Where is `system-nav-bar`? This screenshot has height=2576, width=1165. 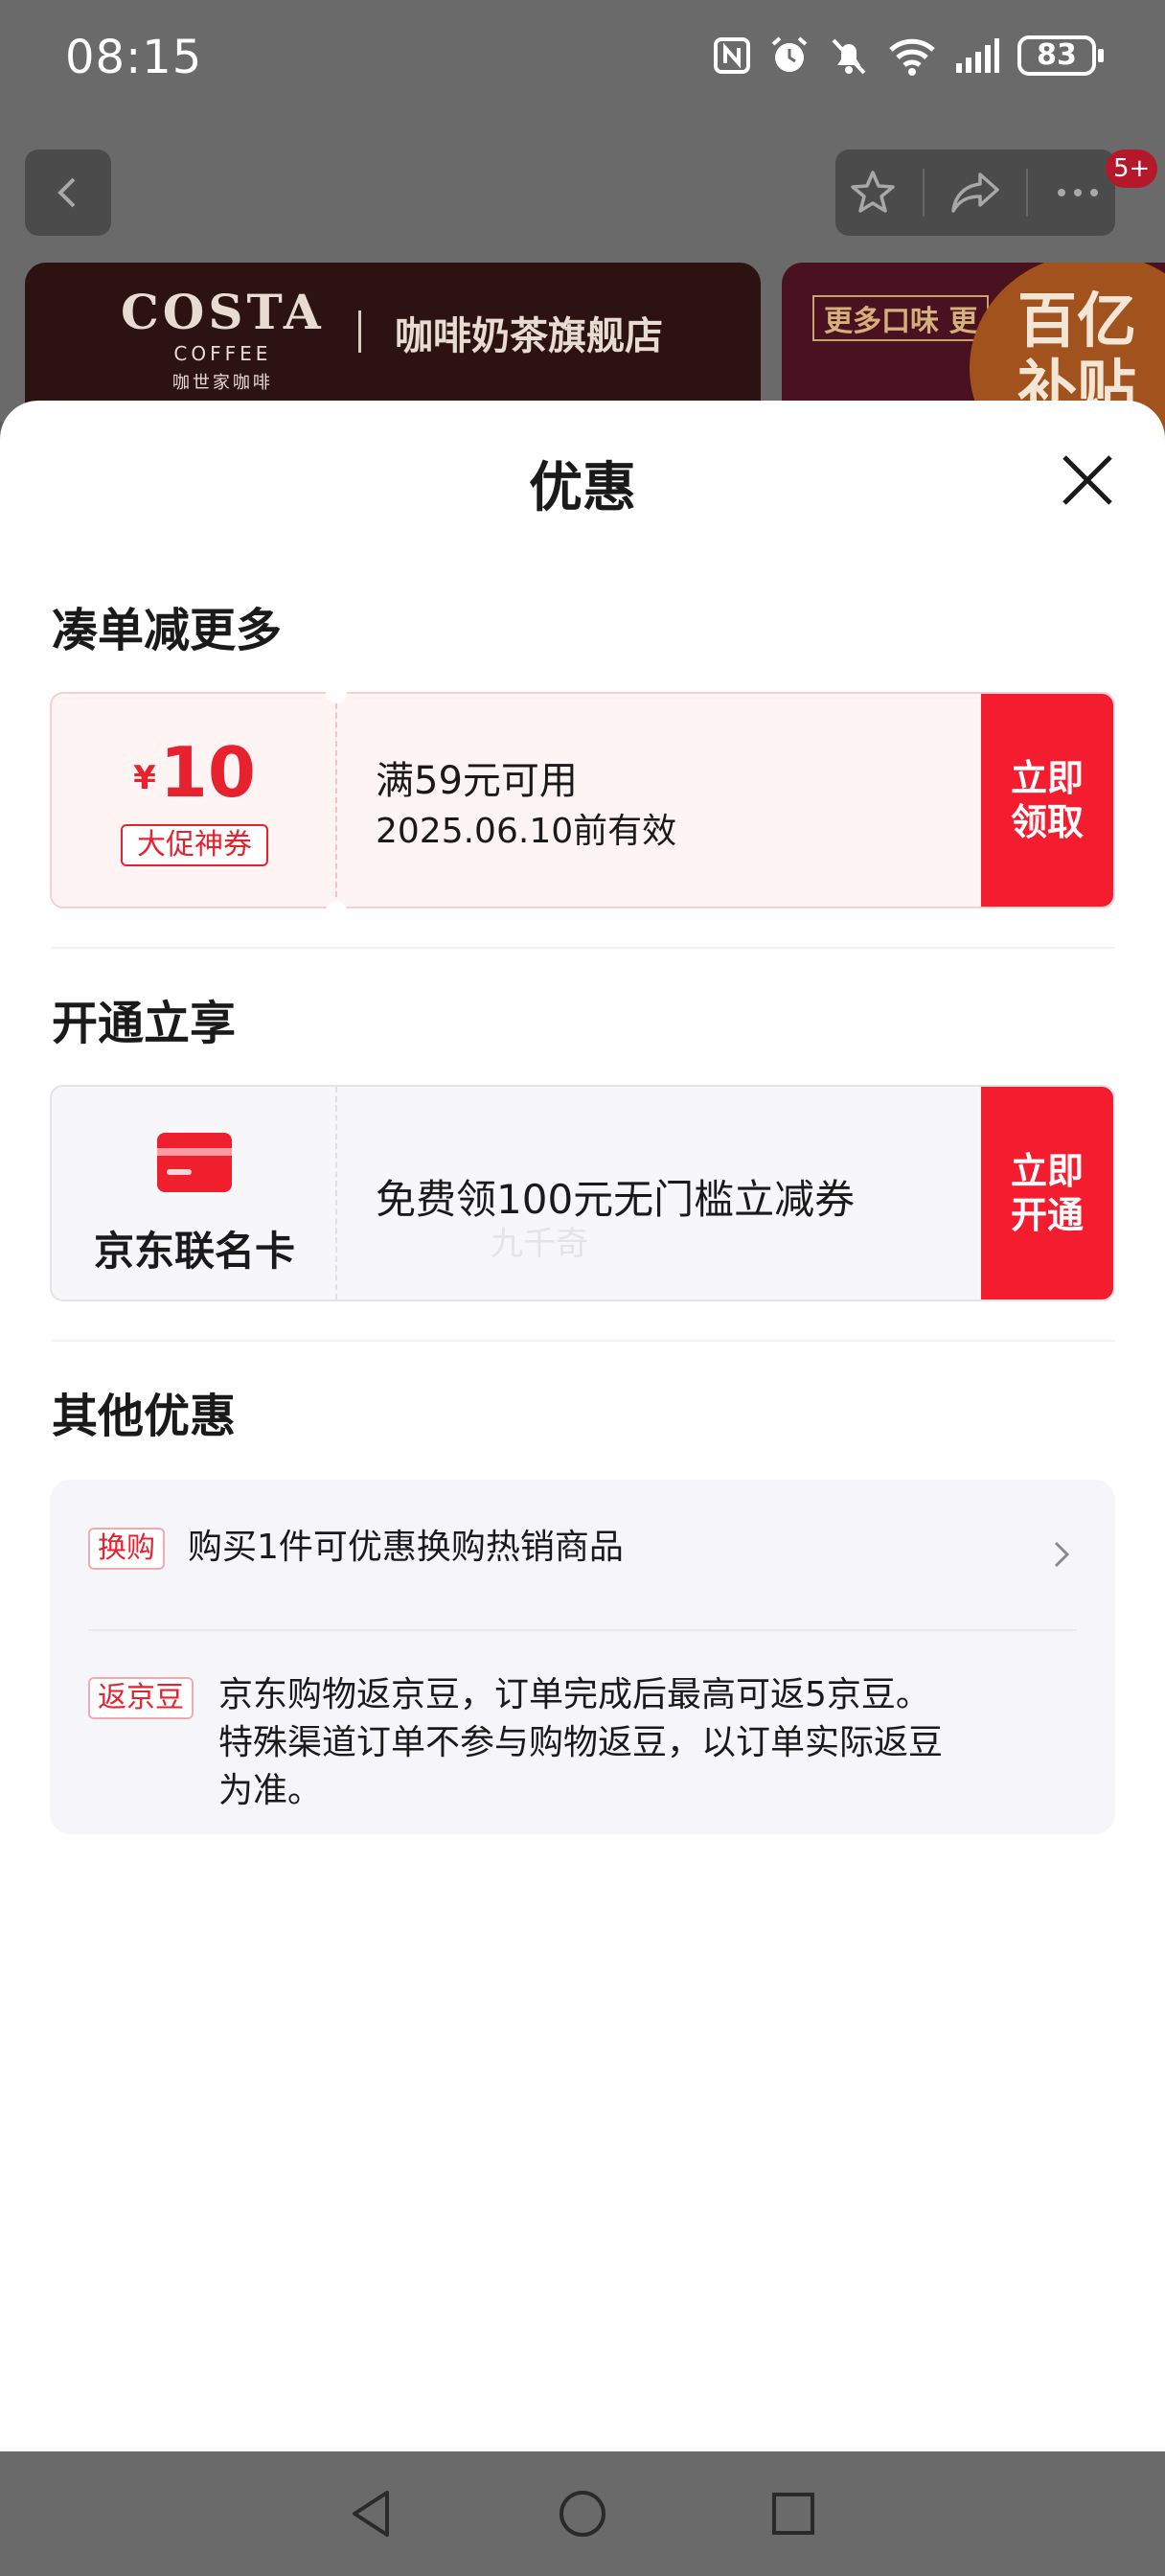
system-nav-bar is located at coordinates (582, 2513).